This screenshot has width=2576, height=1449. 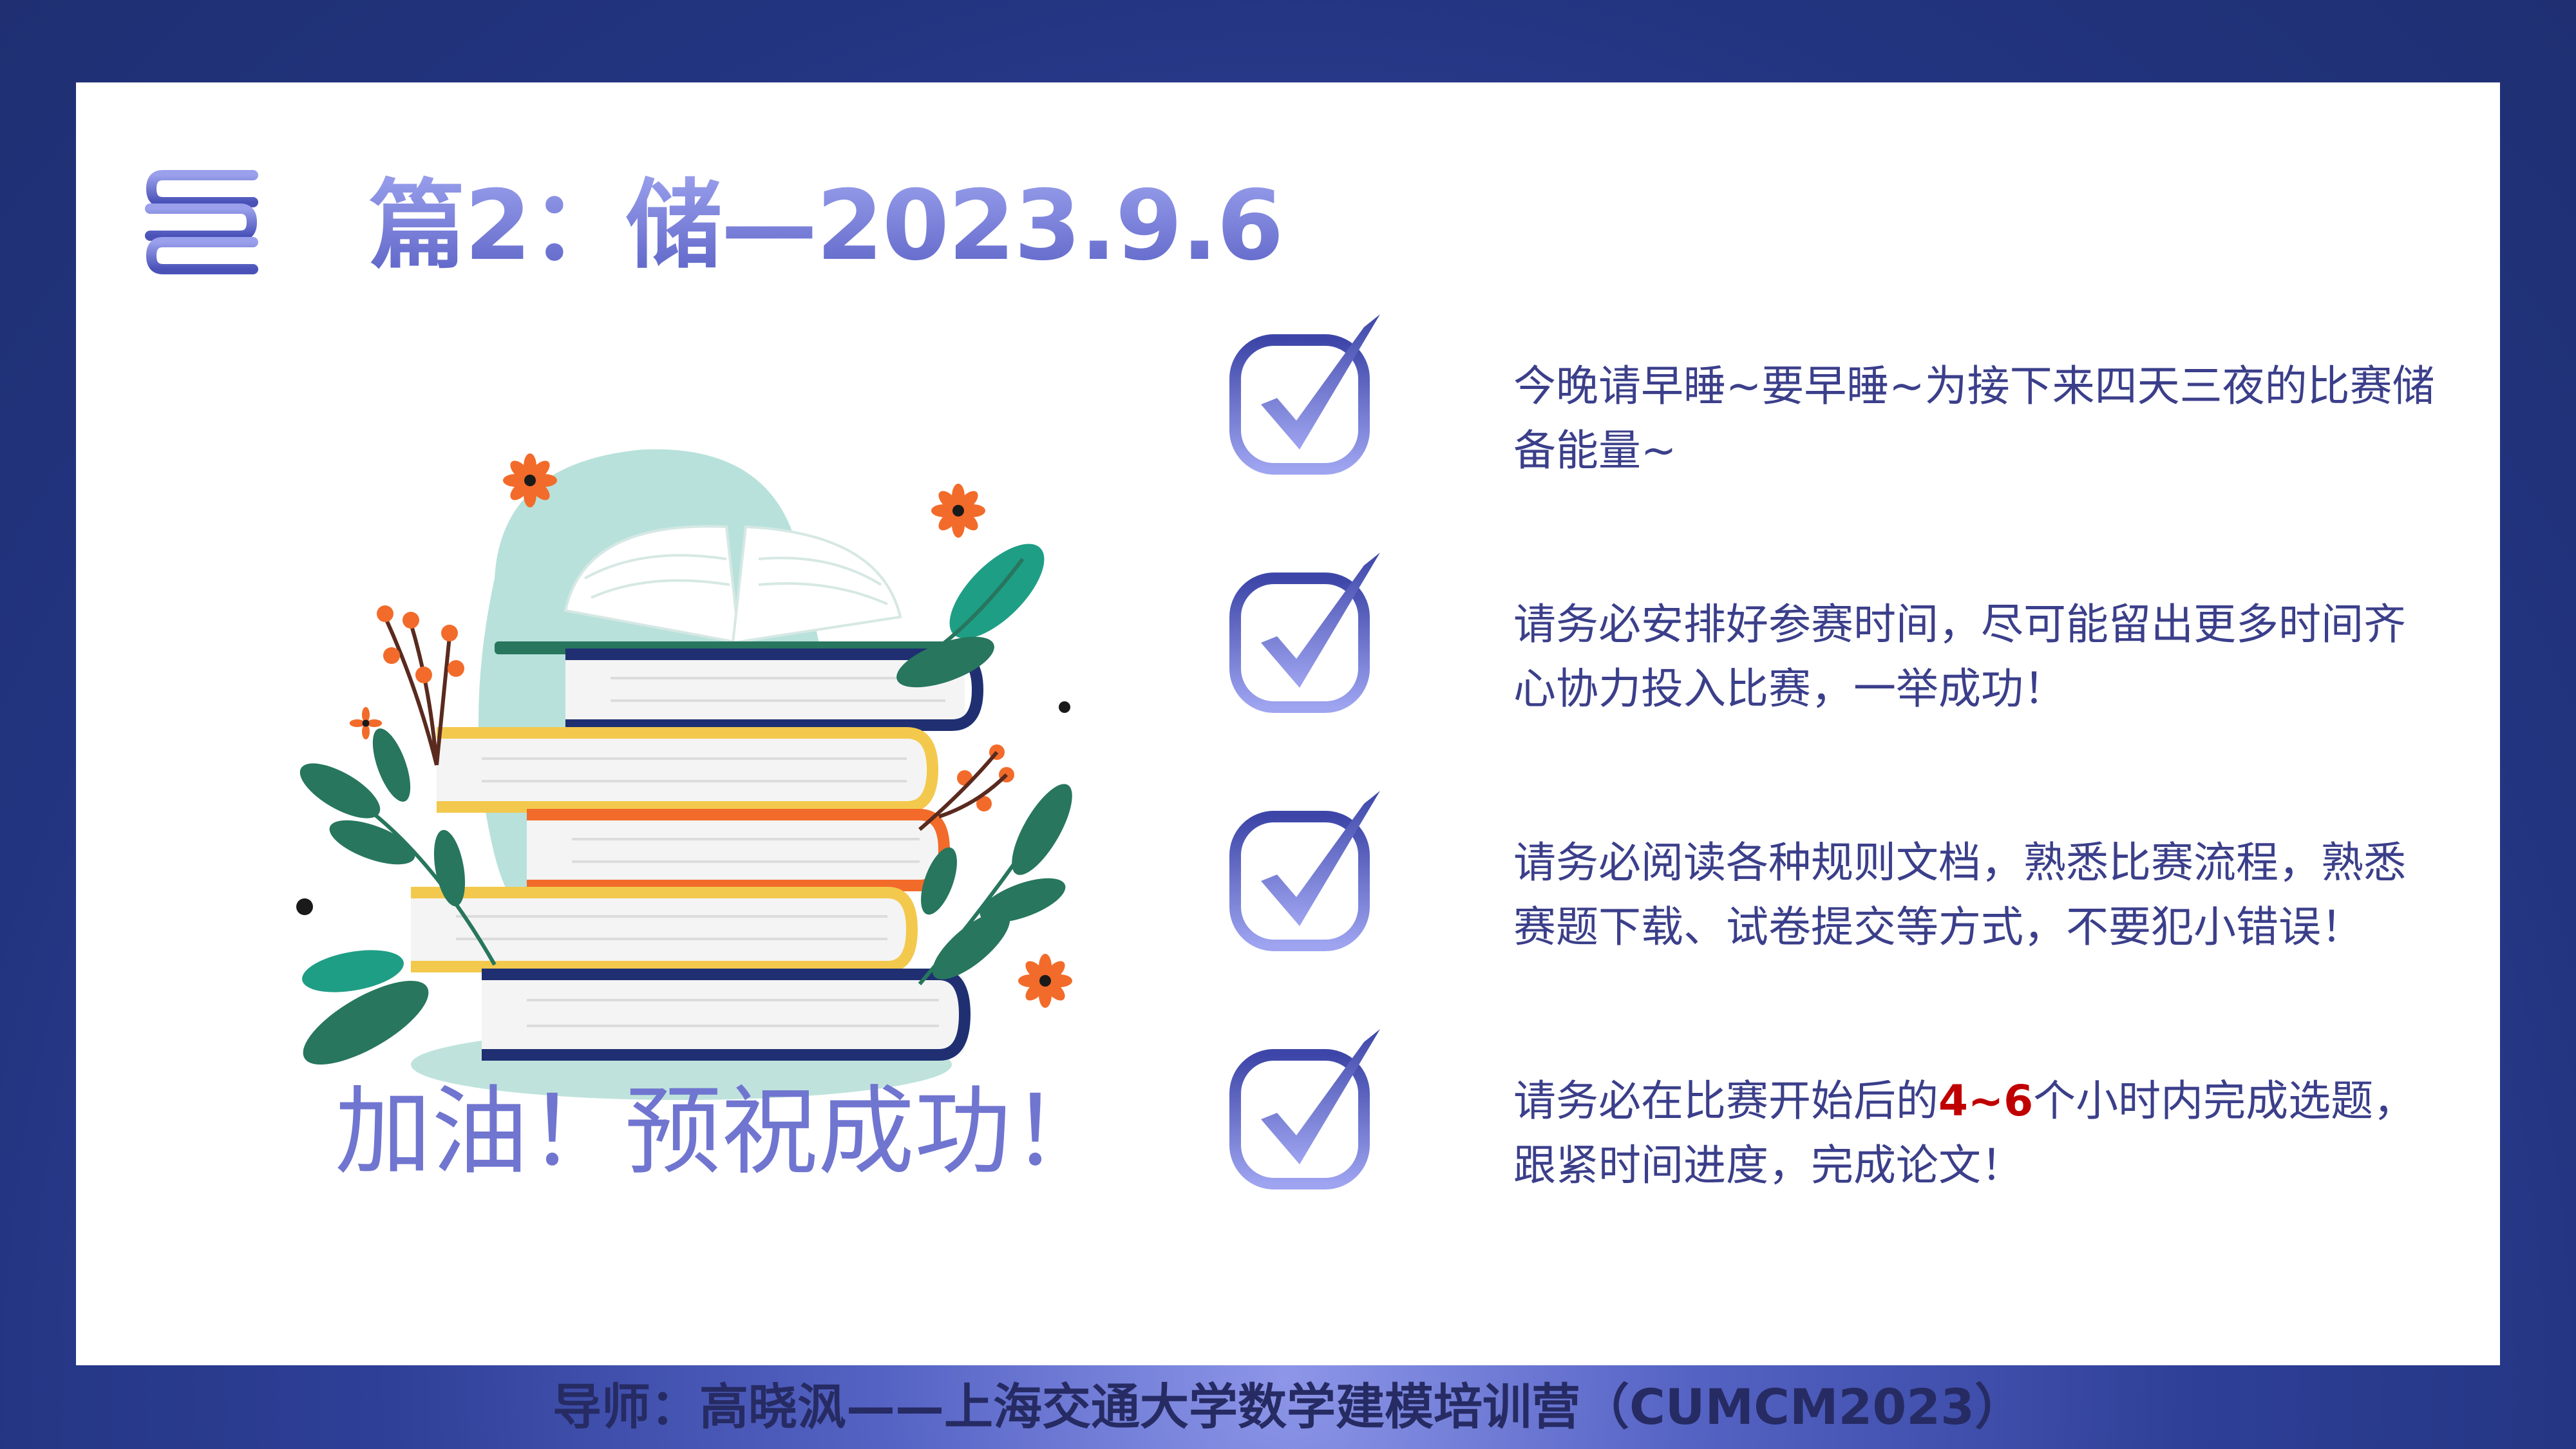 What do you see at coordinates (1960, 657) in the screenshot?
I see `list-item-text: 请务必安排好参赛时间，尽可能留出更多时间齐心协力投入比赛，一举成功！` at bounding box center [1960, 657].